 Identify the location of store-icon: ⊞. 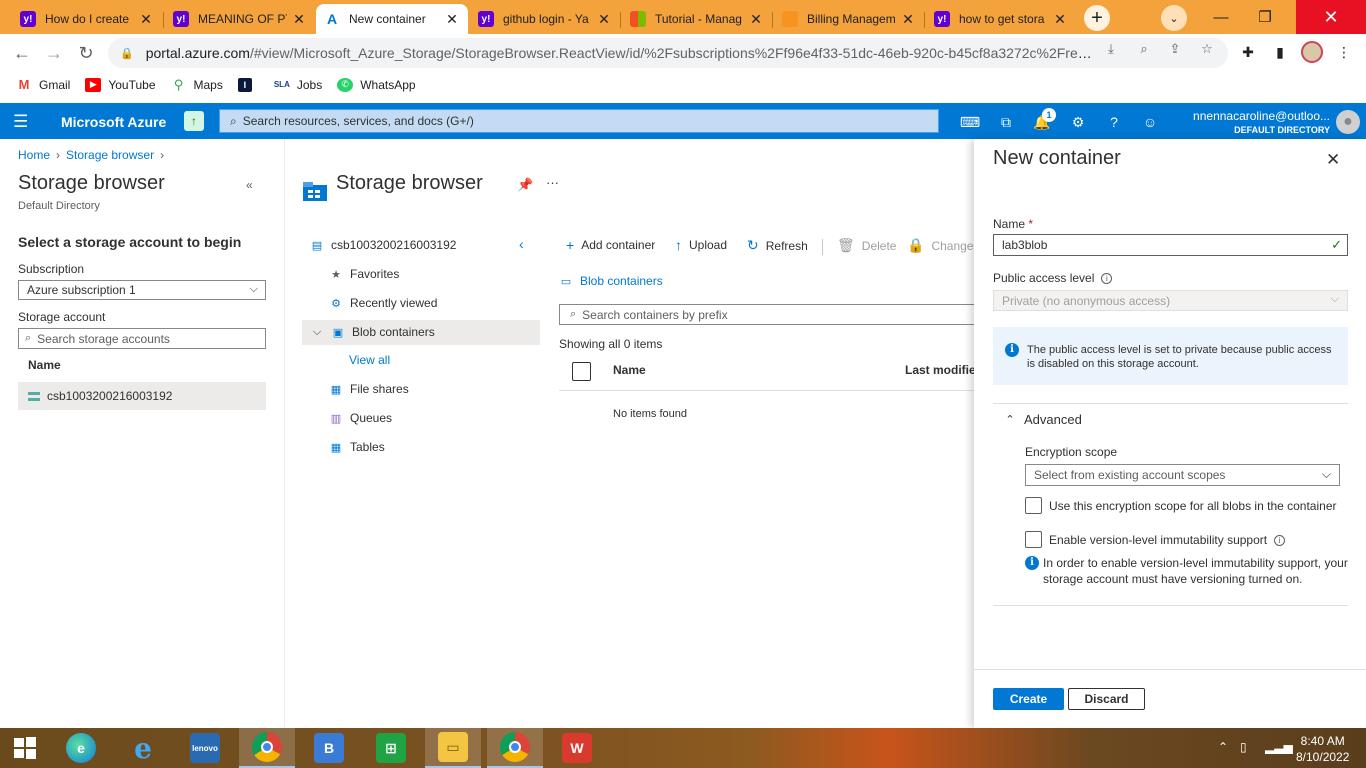
(391, 748).